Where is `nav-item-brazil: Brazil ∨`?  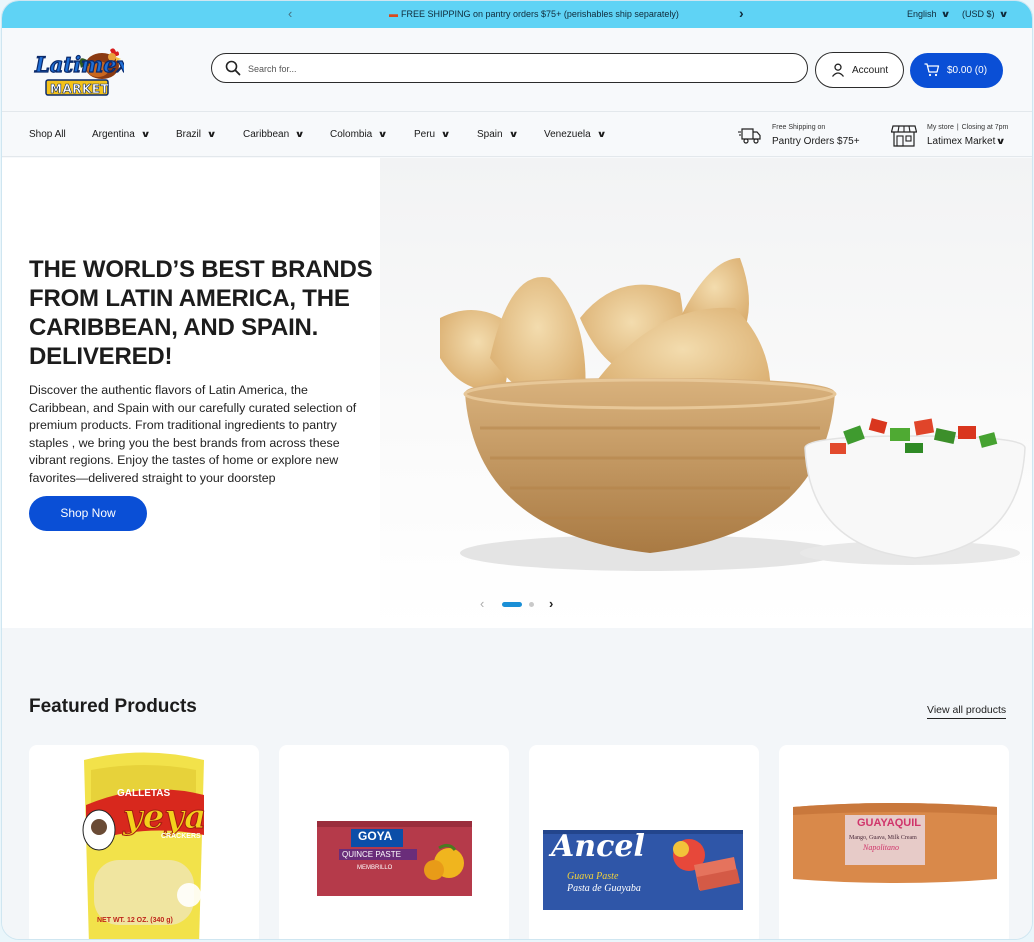
nav-item-brazil: Brazil ∨ is located at coordinates (196, 134).